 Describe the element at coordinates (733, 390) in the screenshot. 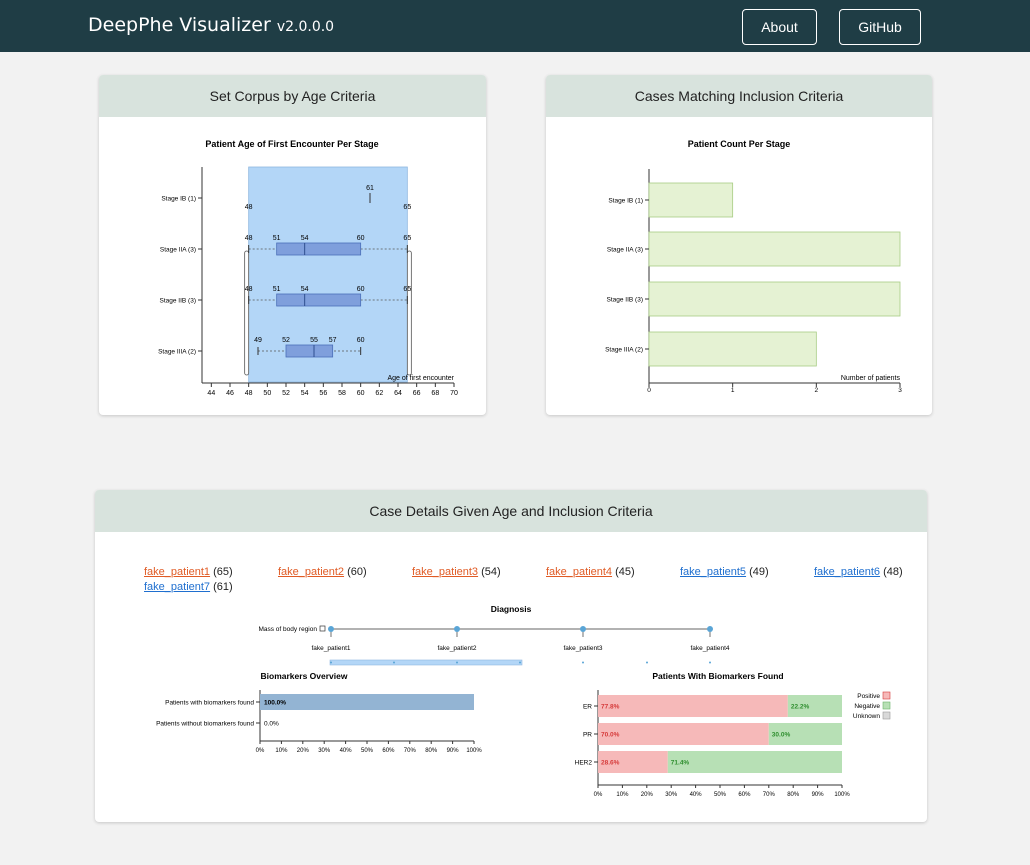

I see `x-tick-label: 1` at that location.